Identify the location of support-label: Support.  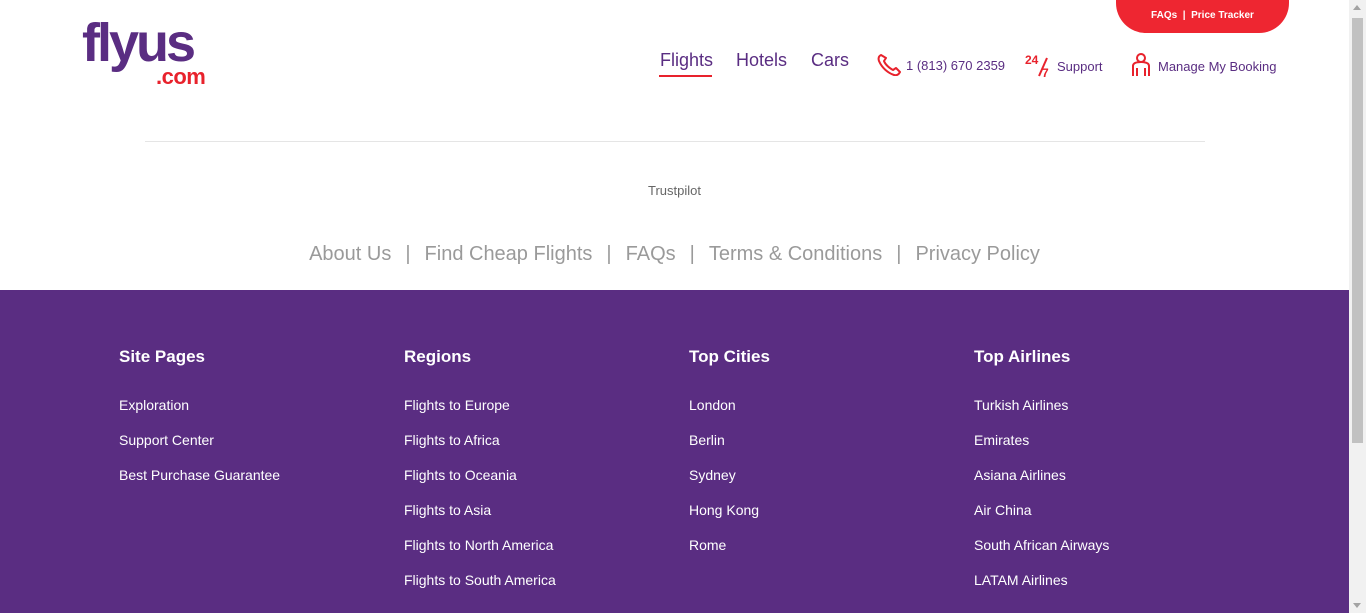
(1080, 66).